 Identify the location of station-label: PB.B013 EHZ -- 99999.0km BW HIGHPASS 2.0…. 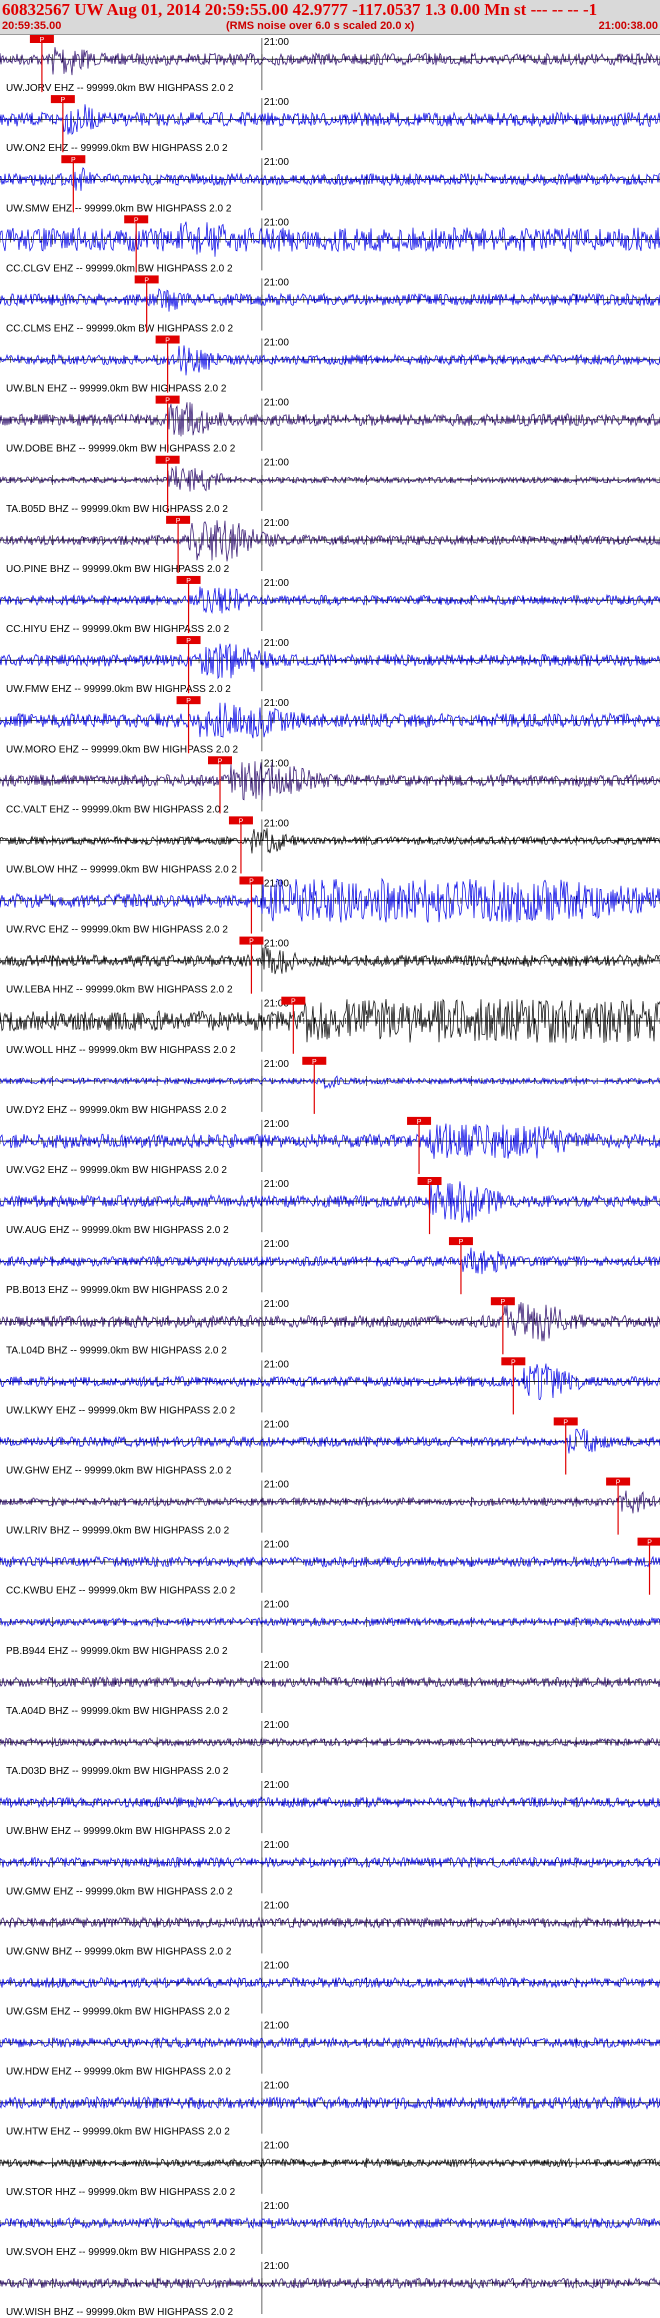
(117, 1290).